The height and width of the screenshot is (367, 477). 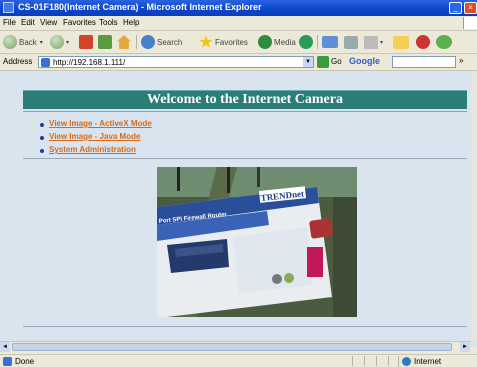 I want to click on menu-bar: File Edit View Favorites Tools Help, so click(x=238, y=23).